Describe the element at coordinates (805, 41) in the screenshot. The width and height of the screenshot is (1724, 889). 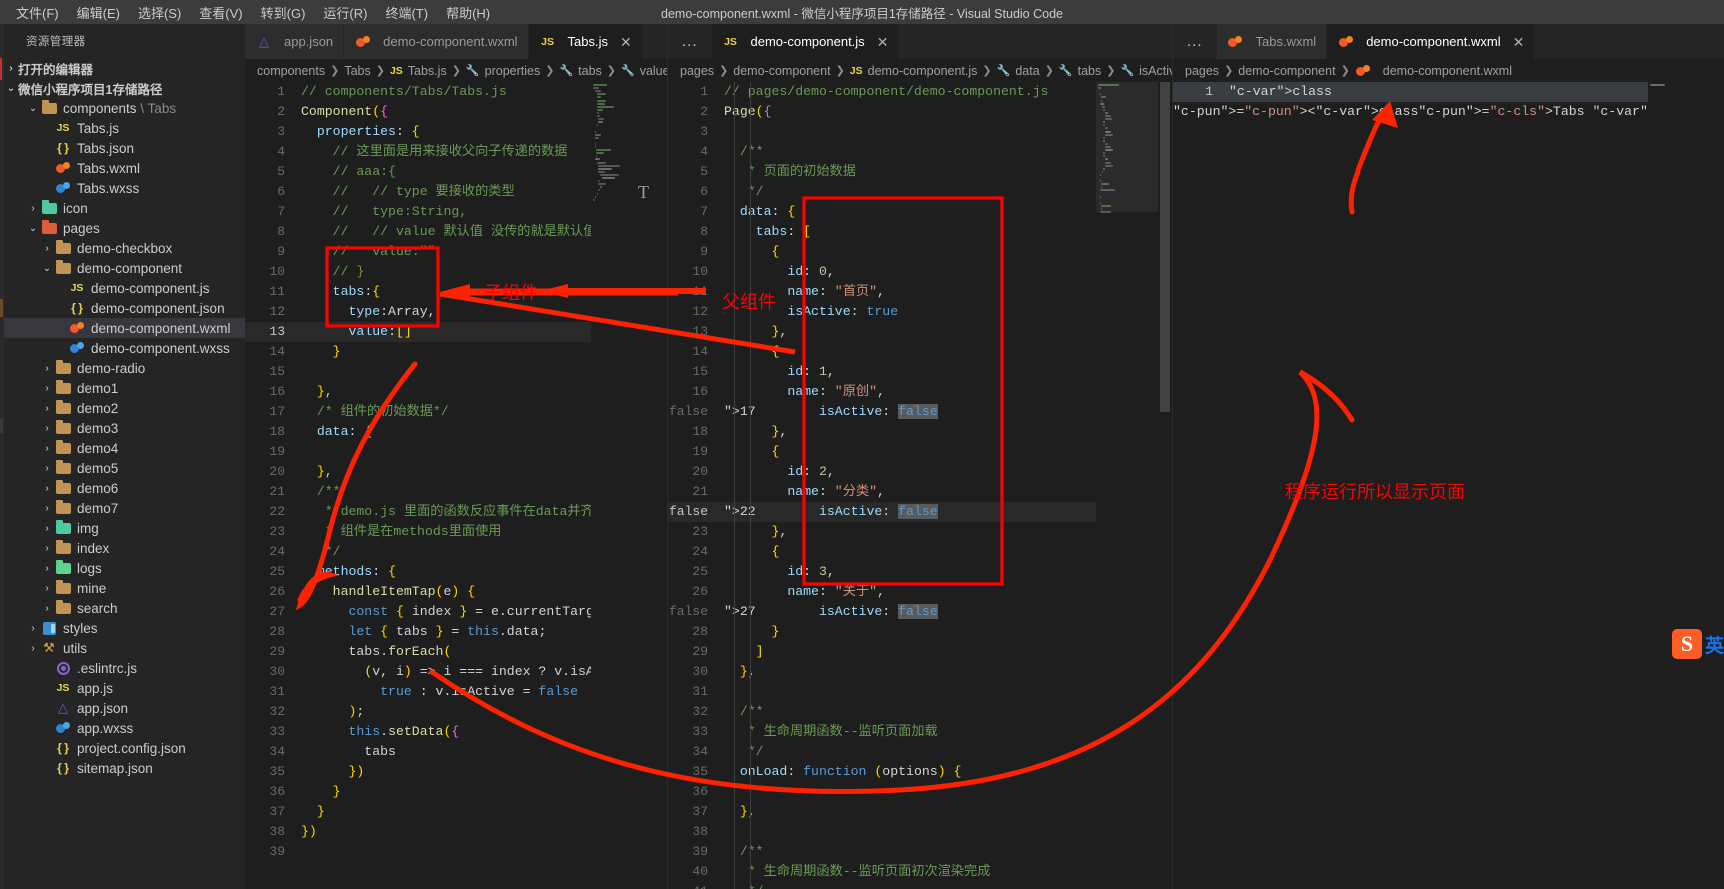
I see `tab-demo-component-js: JS demo-component.js ✕` at that location.